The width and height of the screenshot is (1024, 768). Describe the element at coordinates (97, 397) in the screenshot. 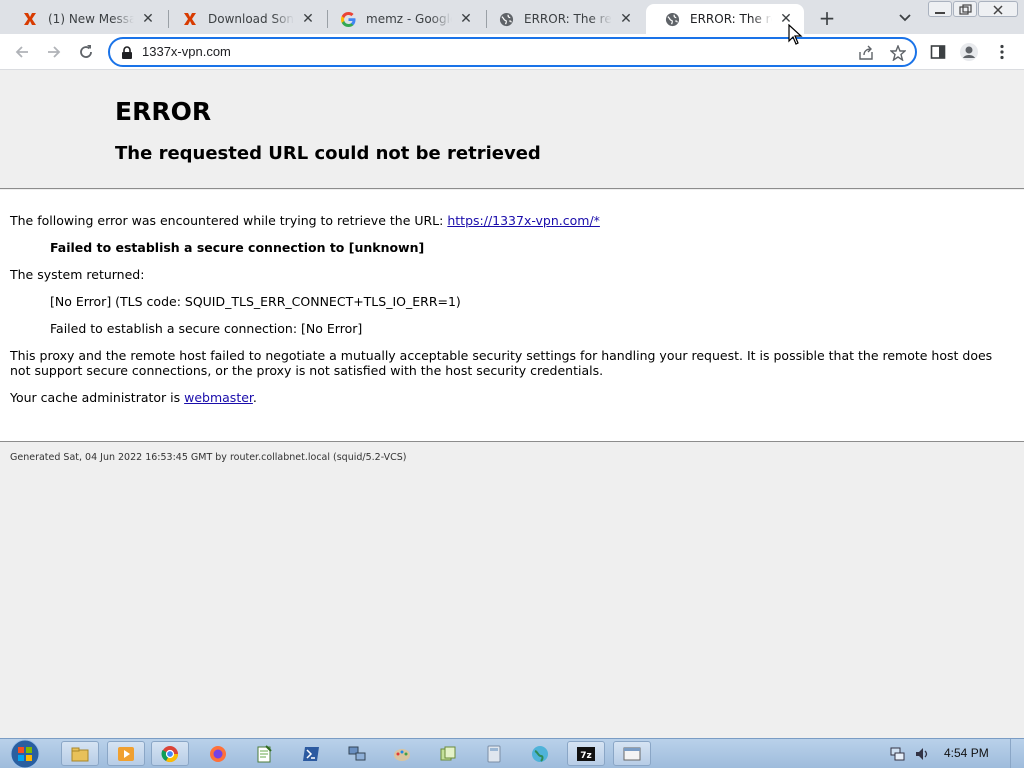

I see `admin-text: Your cache administrator is` at that location.